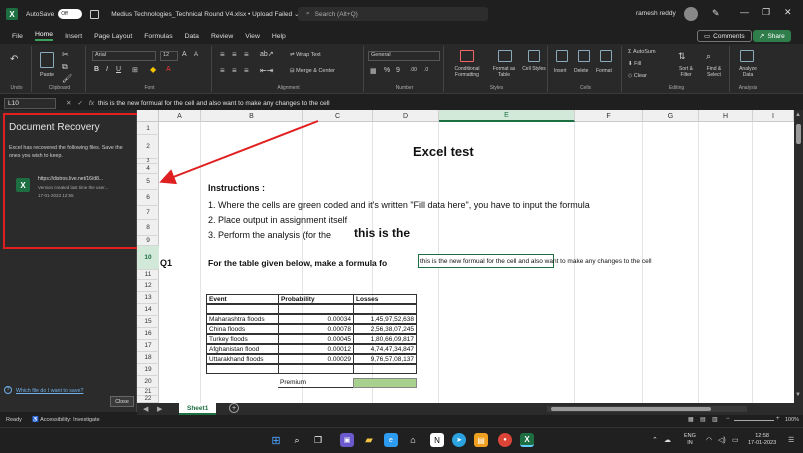 The height and width of the screenshot is (453, 803). What do you see at coordinates (252, 116) in the screenshot?
I see `column-header-b: B` at bounding box center [252, 116].